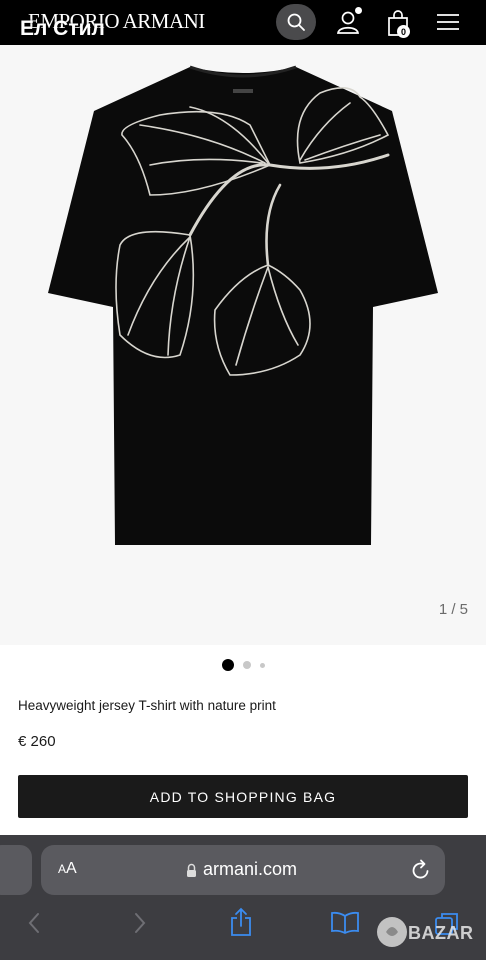 The image size is (486, 960). I want to click on bag-count-badge: 0, so click(403, 31).